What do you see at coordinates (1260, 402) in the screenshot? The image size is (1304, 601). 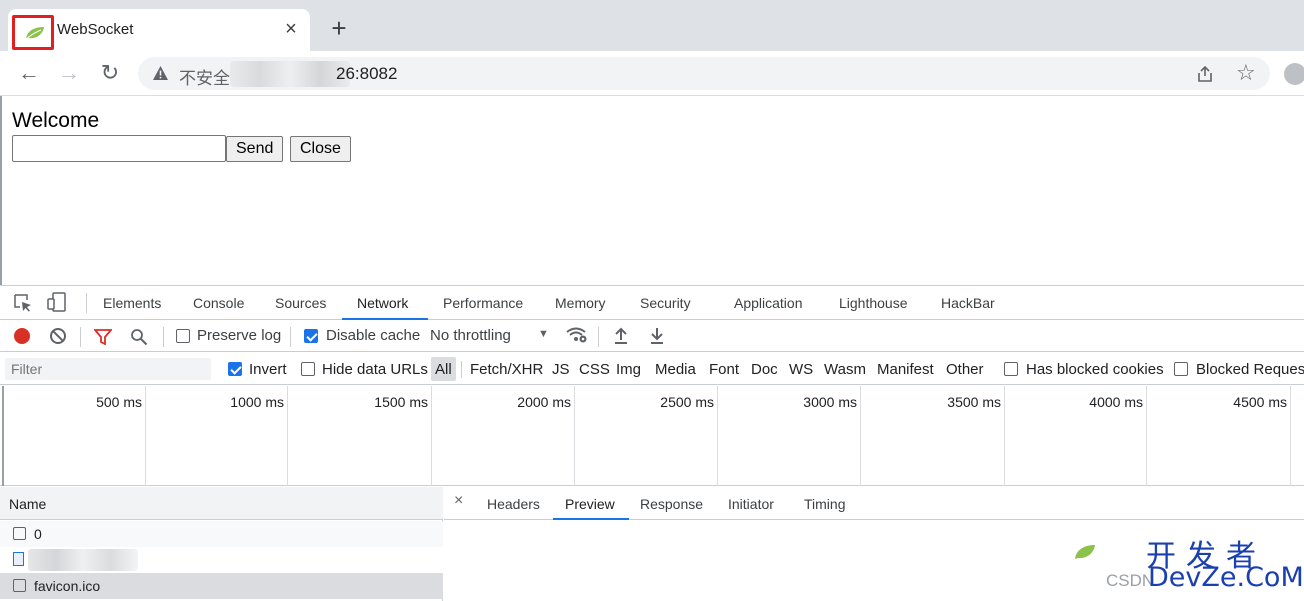 I see `timeline-tick-label: 4500 ms` at bounding box center [1260, 402].